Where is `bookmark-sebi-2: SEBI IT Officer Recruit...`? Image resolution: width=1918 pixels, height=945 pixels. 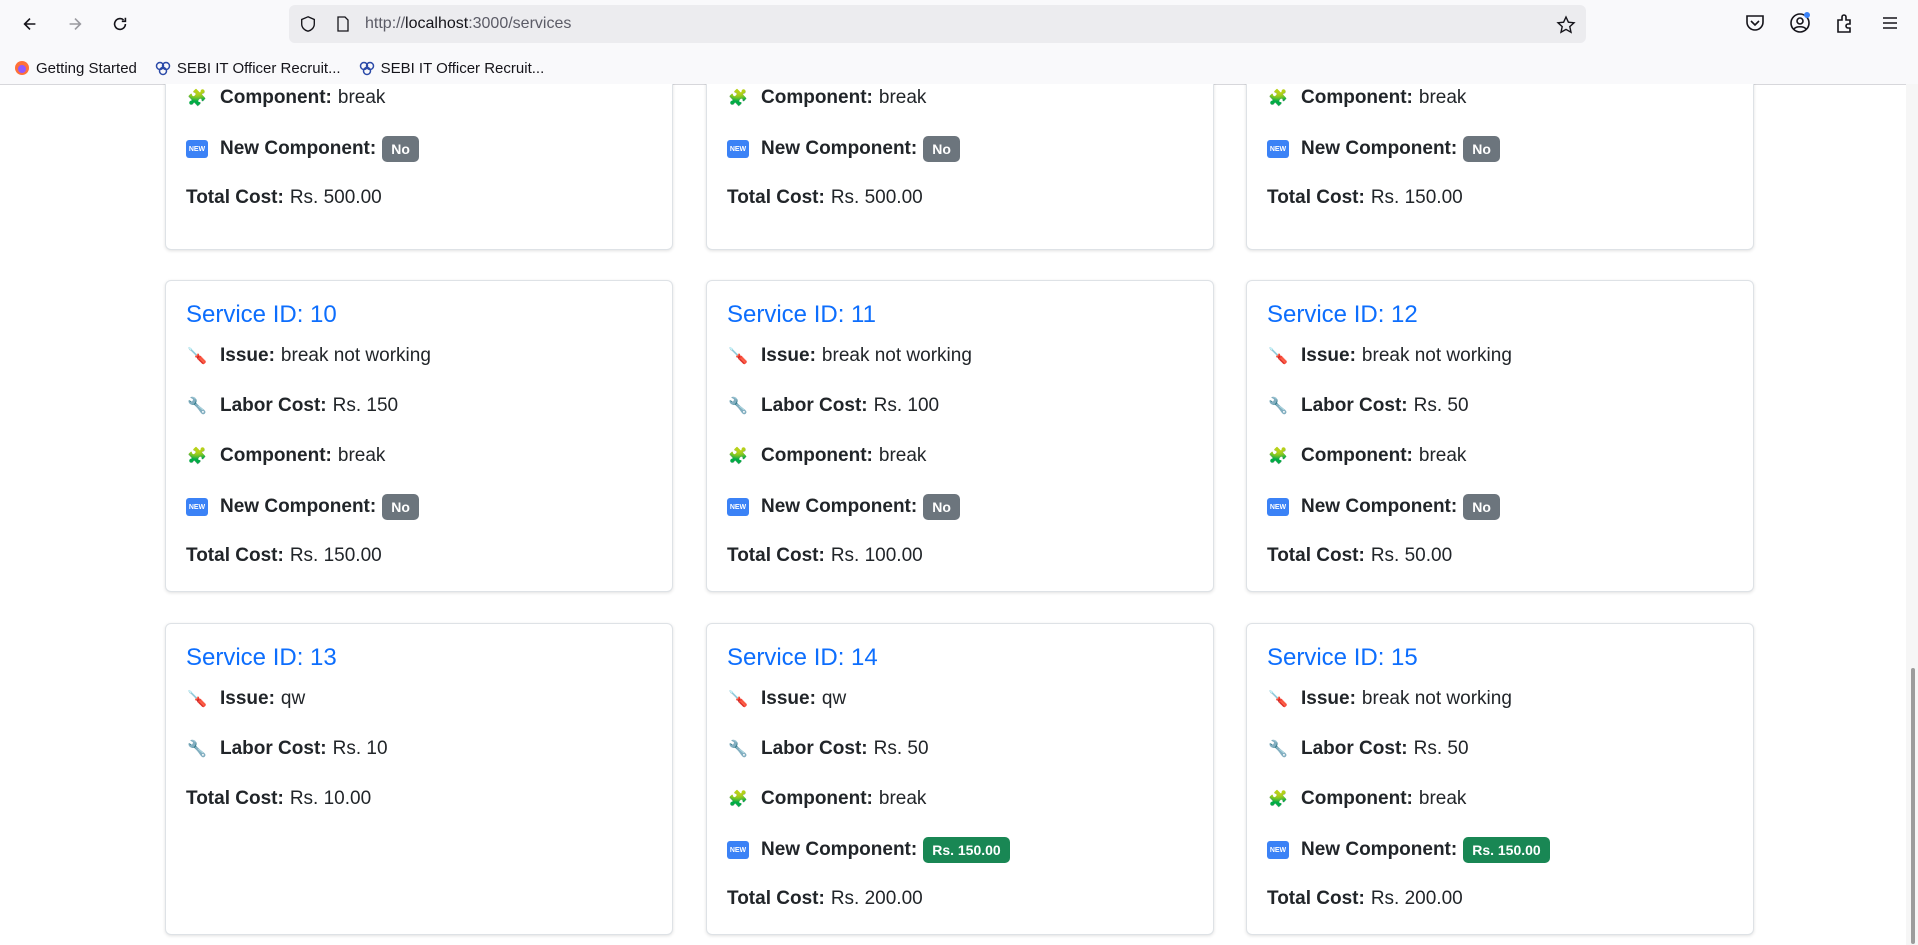
bookmark-sebi-2: SEBI IT Officer Recruit... is located at coordinates (451, 68).